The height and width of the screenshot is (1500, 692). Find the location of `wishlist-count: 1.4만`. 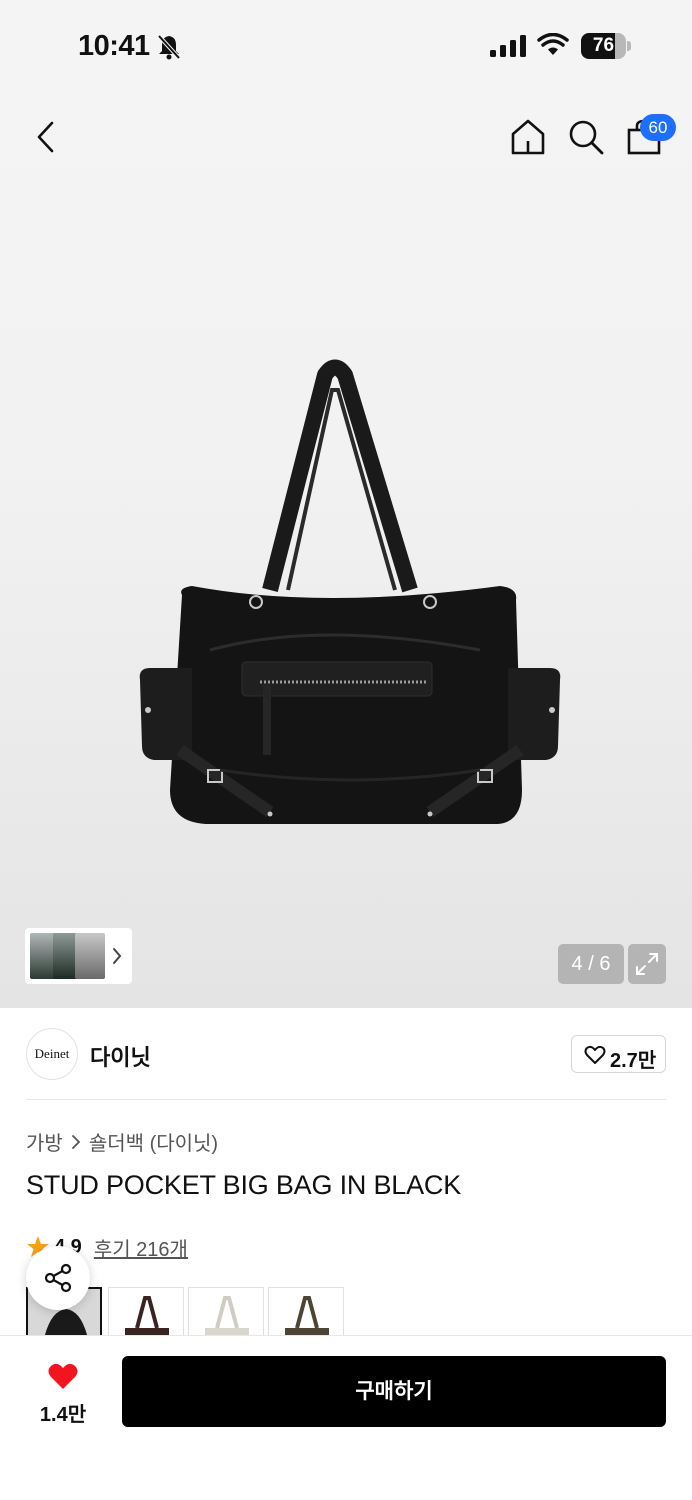

wishlist-count: 1.4만 is located at coordinates (63, 1415).